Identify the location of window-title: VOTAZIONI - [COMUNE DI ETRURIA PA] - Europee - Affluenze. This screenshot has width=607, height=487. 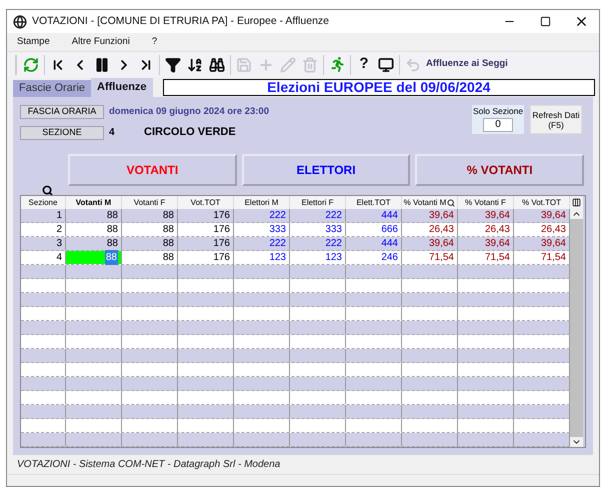
(180, 21).